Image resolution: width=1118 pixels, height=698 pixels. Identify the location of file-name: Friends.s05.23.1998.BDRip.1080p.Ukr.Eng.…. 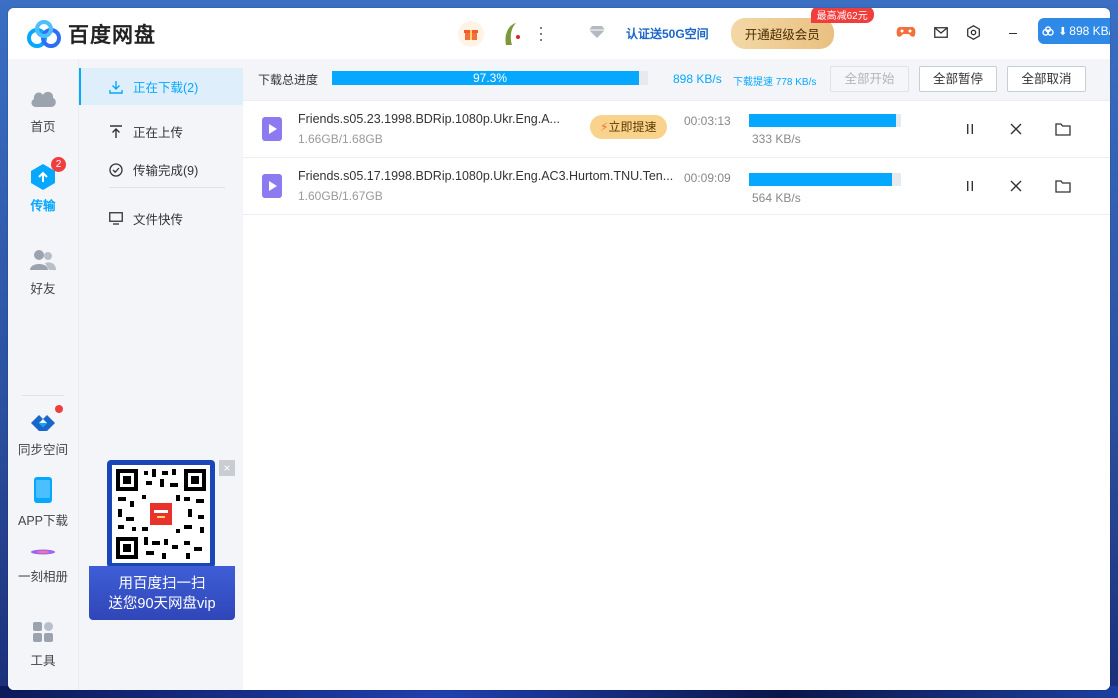
(429, 119).